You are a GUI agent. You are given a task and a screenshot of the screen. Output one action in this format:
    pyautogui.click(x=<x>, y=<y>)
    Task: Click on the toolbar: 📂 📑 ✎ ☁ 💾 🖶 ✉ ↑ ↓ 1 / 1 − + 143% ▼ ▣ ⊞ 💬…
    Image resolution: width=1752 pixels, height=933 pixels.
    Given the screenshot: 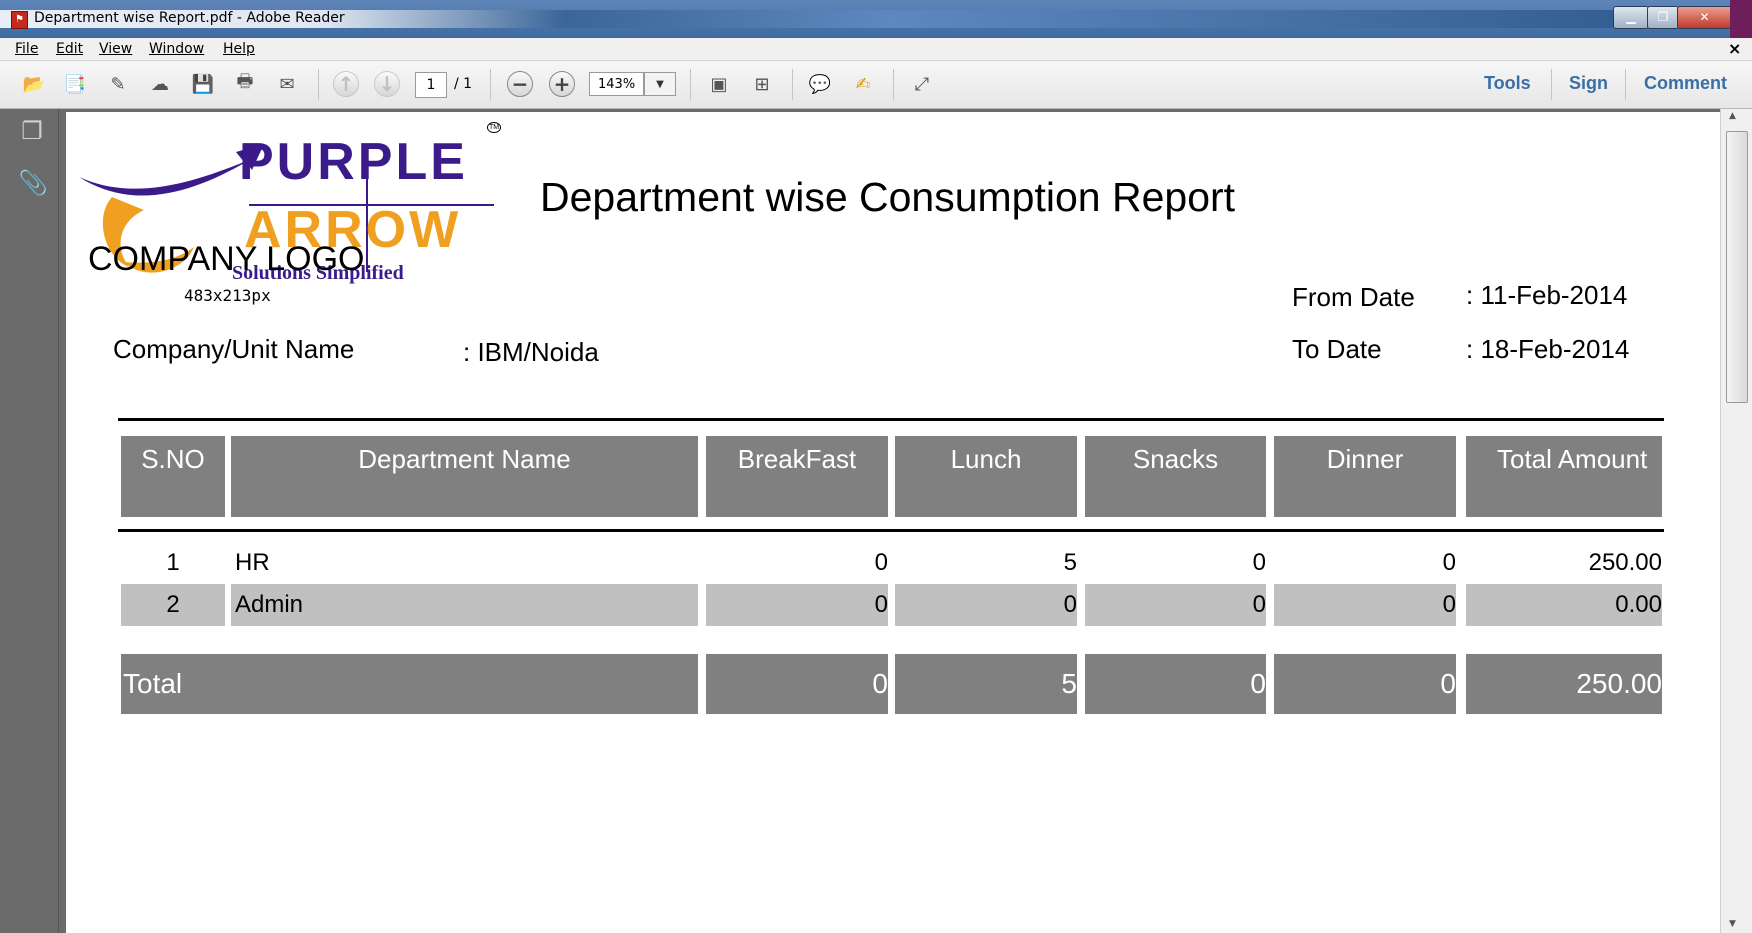 What is the action you would take?
    pyautogui.click(x=876, y=85)
    